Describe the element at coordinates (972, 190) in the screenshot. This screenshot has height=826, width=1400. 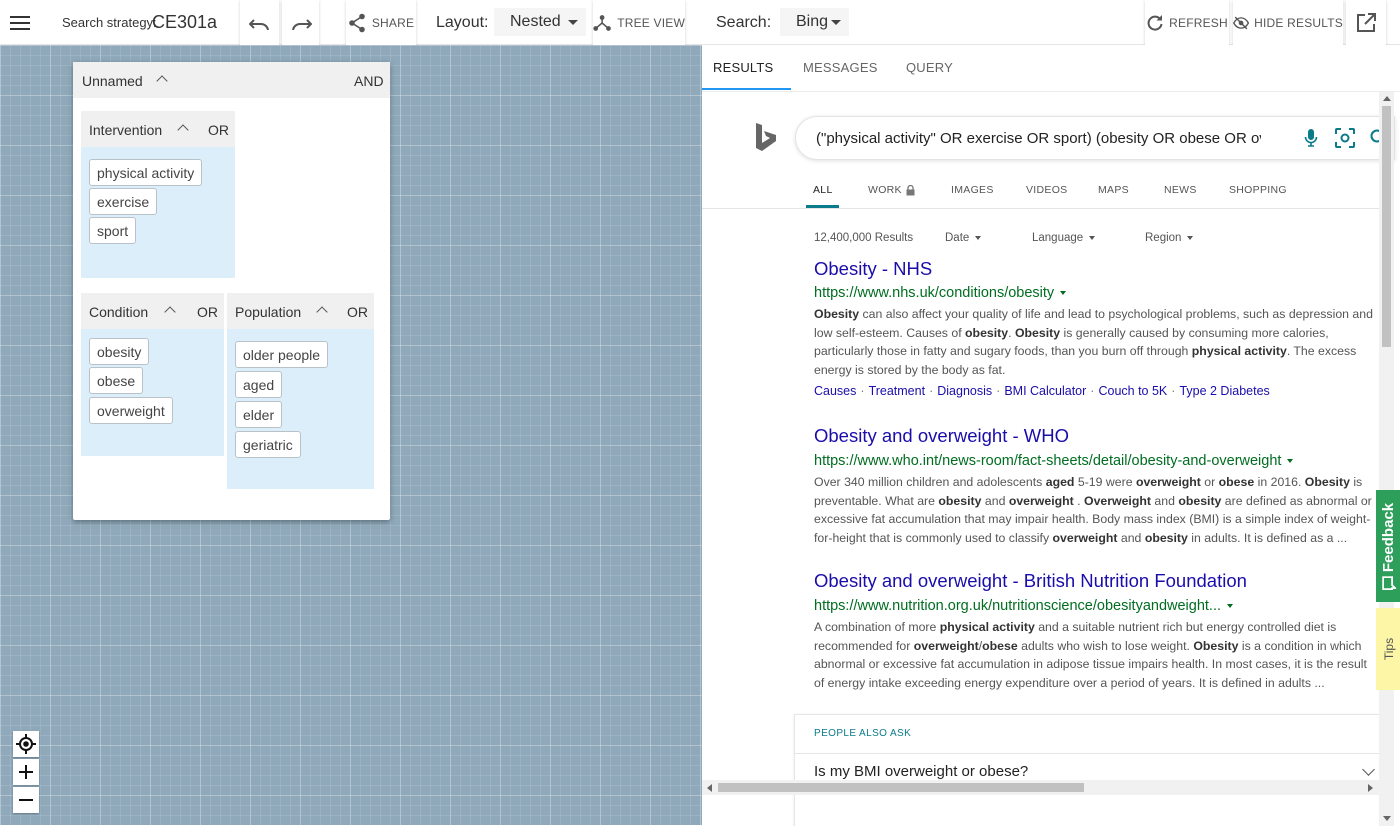
I see `bing-nav-images: IMAGES` at that location.